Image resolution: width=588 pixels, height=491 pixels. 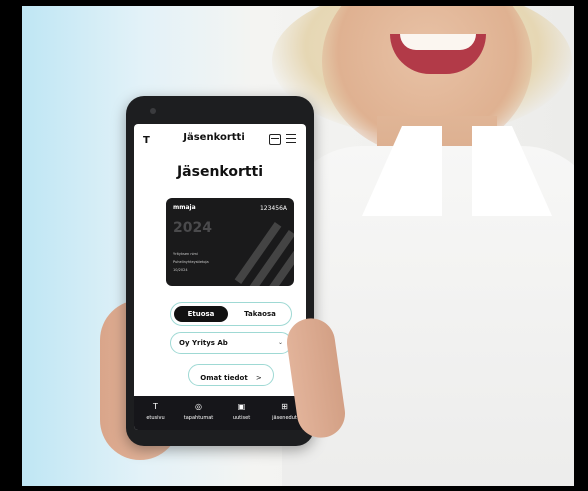 What do you see at coordinates (201, 314) in the screenshot?
I see `toggle-front-button: Etuosa` at bounding box center [201, 314].